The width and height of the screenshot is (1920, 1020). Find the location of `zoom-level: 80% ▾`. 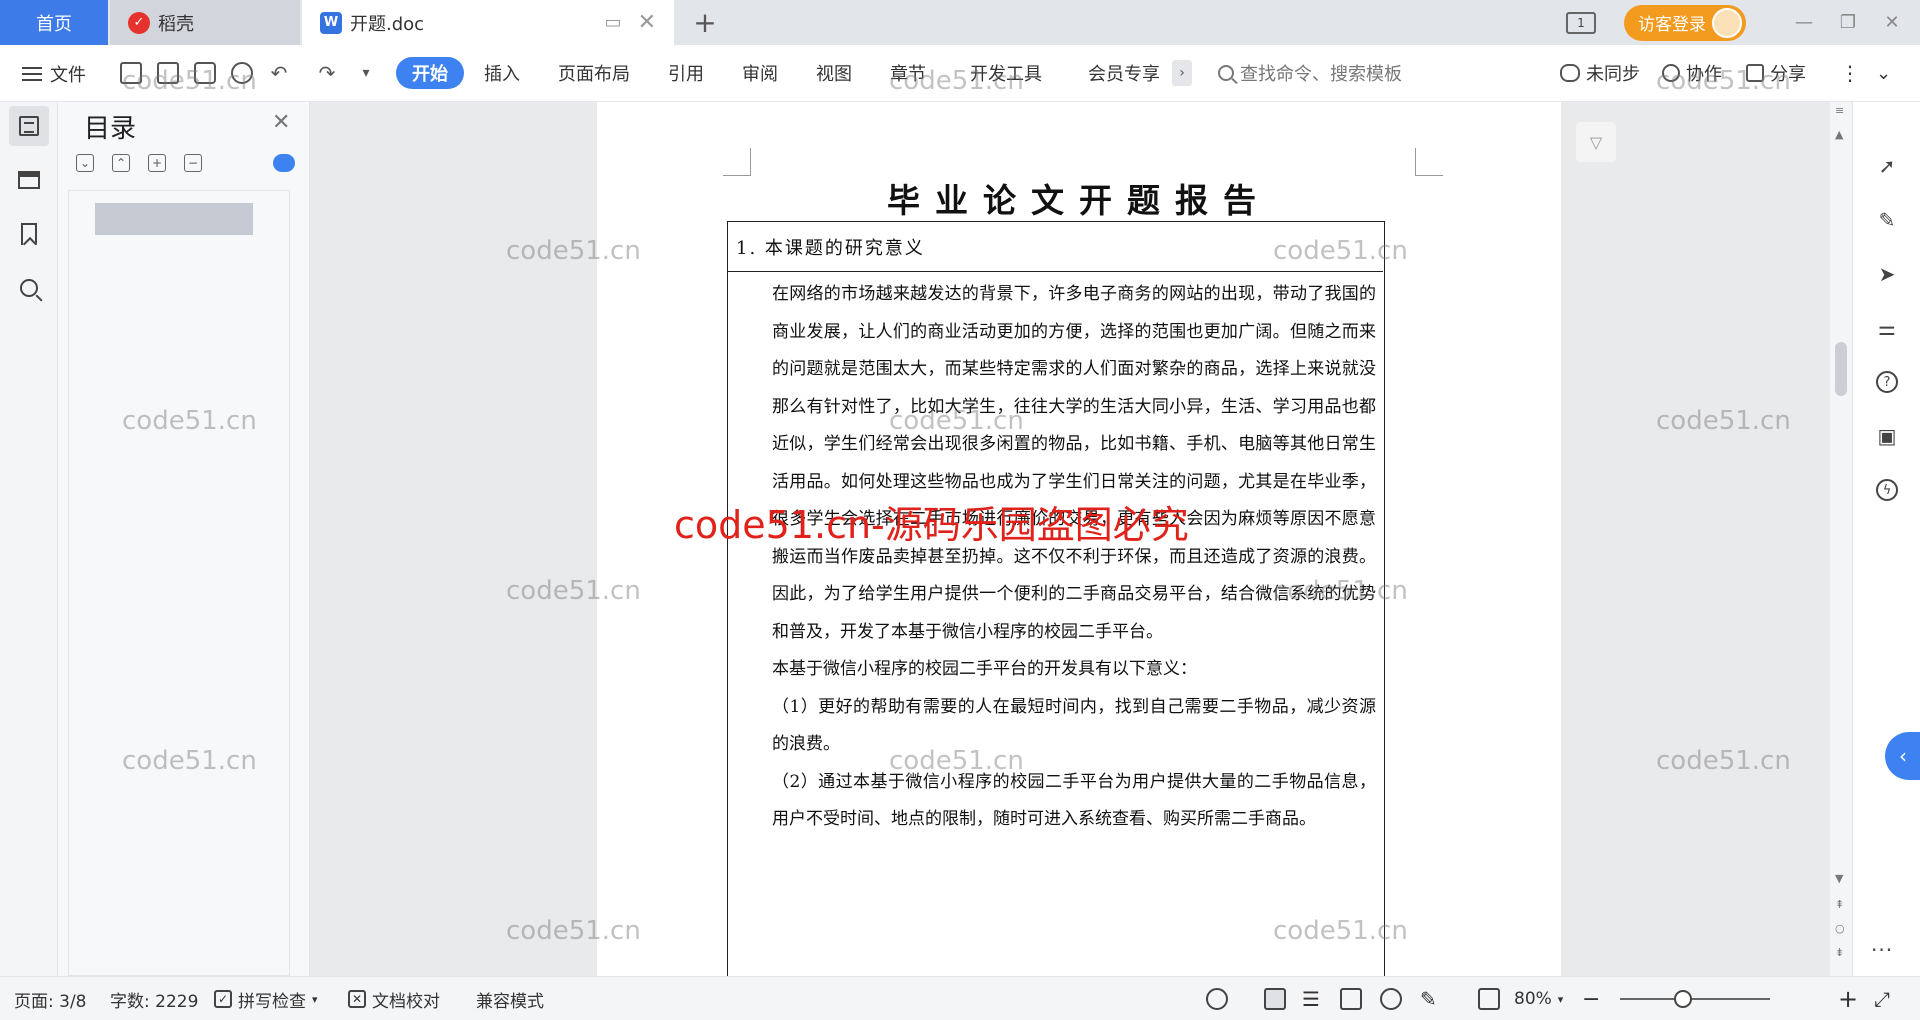

zoom-level: 80% ▾ is located at coordinates (1538, 998).